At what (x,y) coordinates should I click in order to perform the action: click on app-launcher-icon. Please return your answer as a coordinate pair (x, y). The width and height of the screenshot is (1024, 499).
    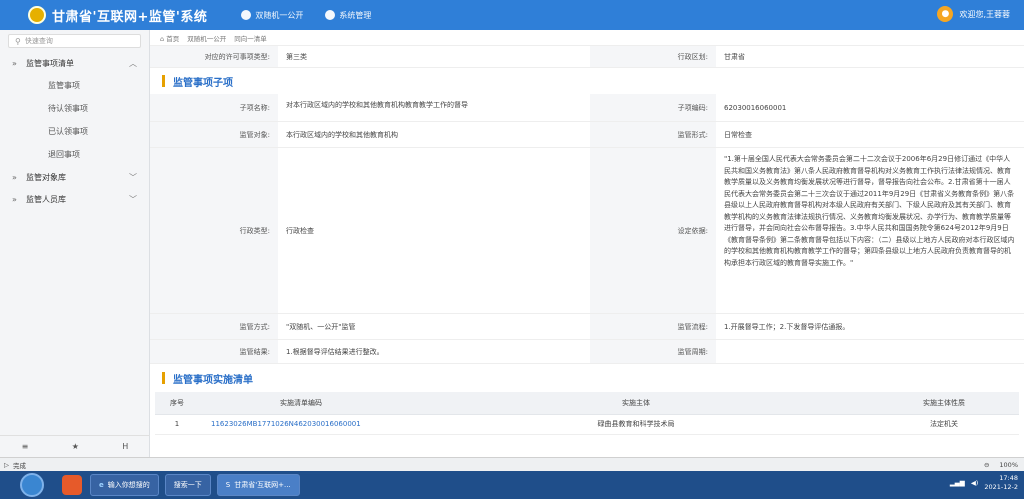
    Looking at the image, I should click on (72, 485).